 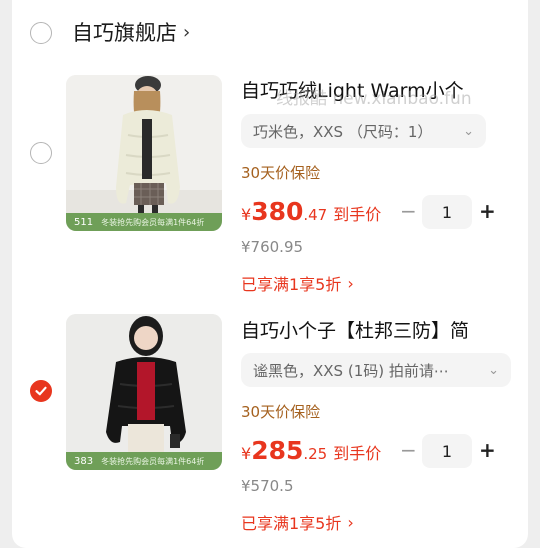 I want to click on sku-selector: 巧米色，XXS （尺码：1） ⌄, so click(x=363, y=131).